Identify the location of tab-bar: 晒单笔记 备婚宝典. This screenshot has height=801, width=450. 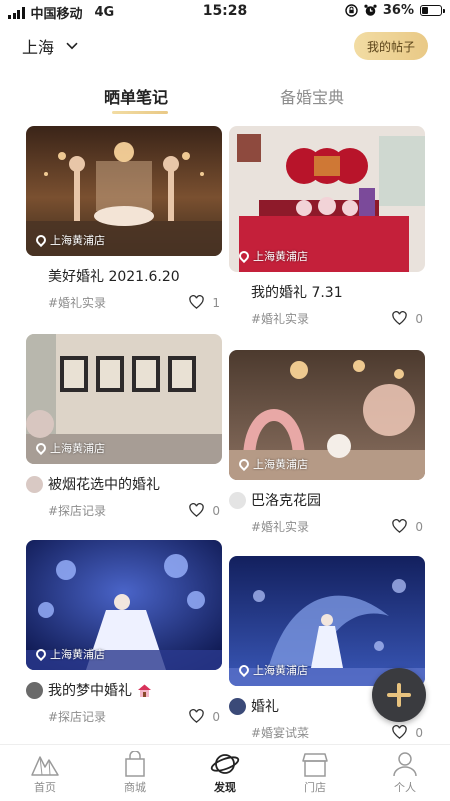
(225, 98).